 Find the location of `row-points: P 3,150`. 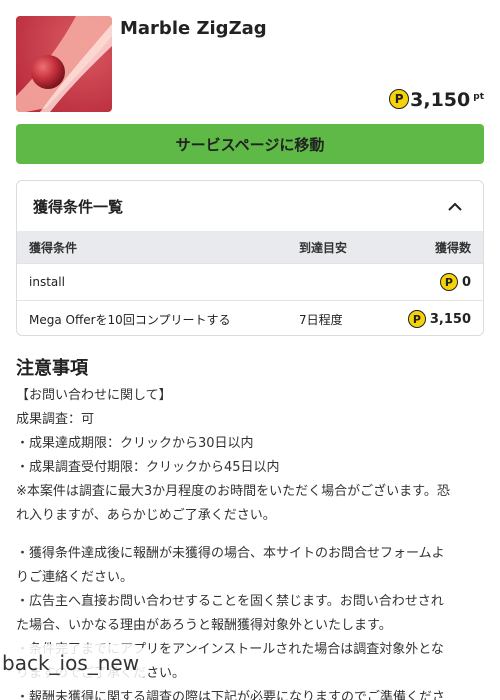

row-points: P 3,150 is located at coordinates (435, 319).